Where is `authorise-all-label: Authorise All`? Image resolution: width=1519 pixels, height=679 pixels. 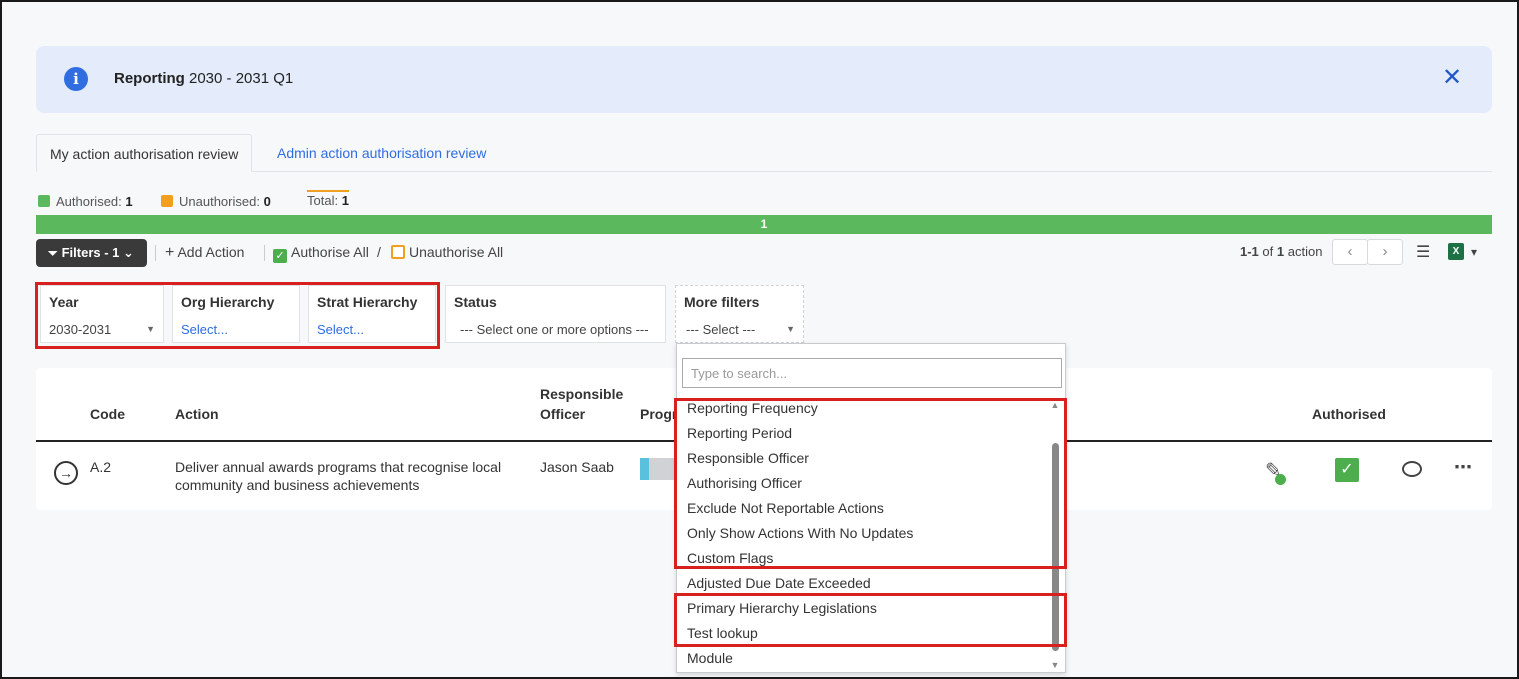 authorise-all-label: Authorise All is located at coordinates (330, 252).